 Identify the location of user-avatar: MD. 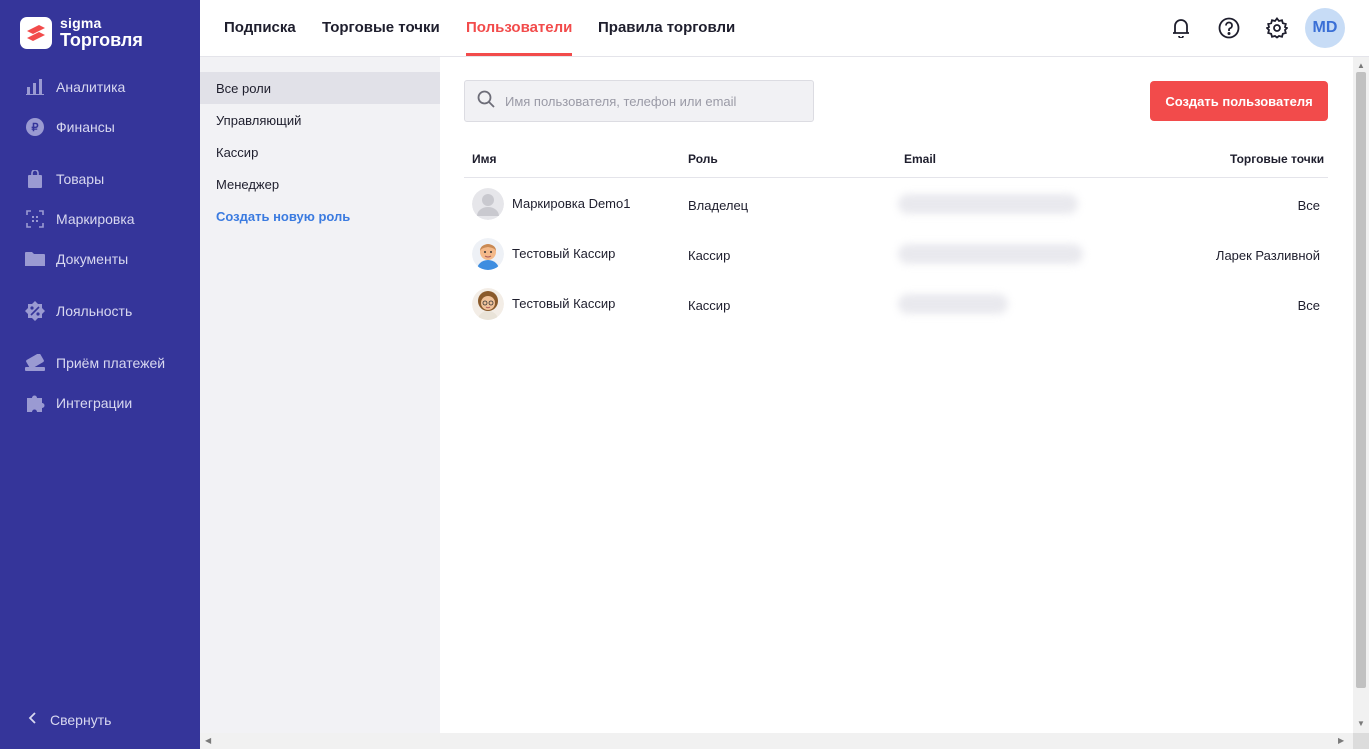
(1325, 28).